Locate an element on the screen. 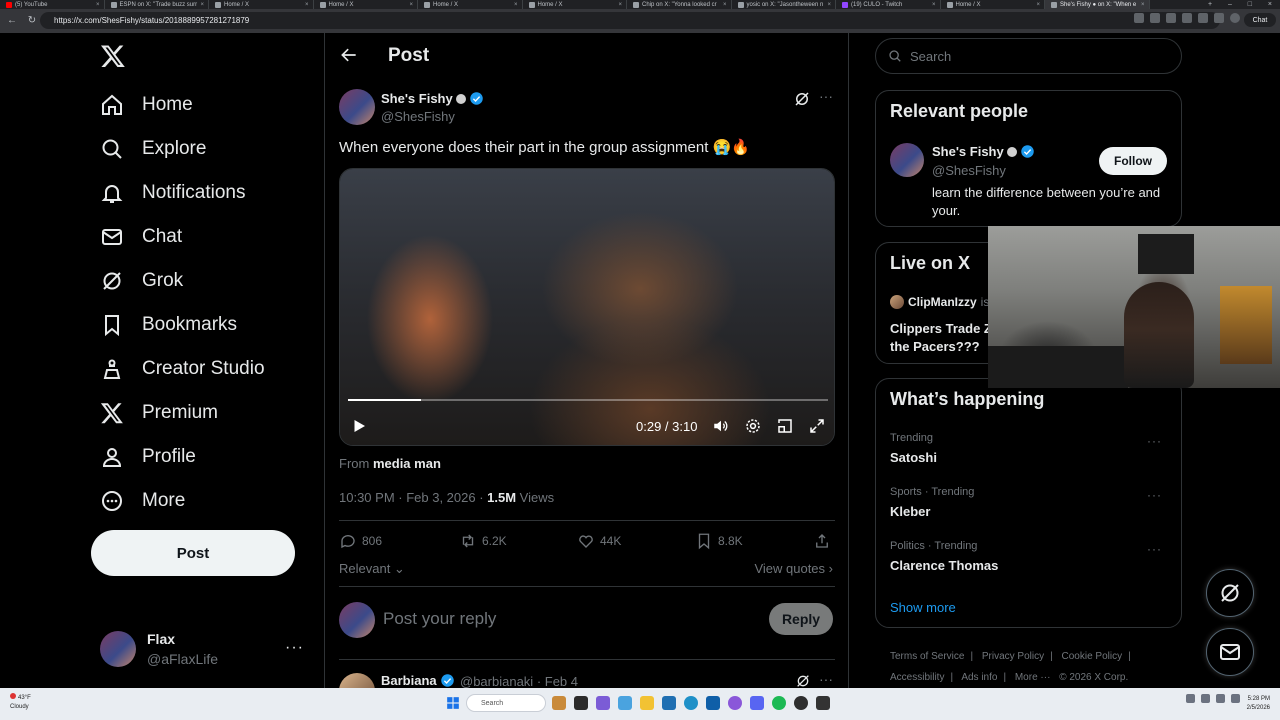 The width and height of the screenshot is (1280, 720). minimize-icon: – is located at coordinates (1230, 4).